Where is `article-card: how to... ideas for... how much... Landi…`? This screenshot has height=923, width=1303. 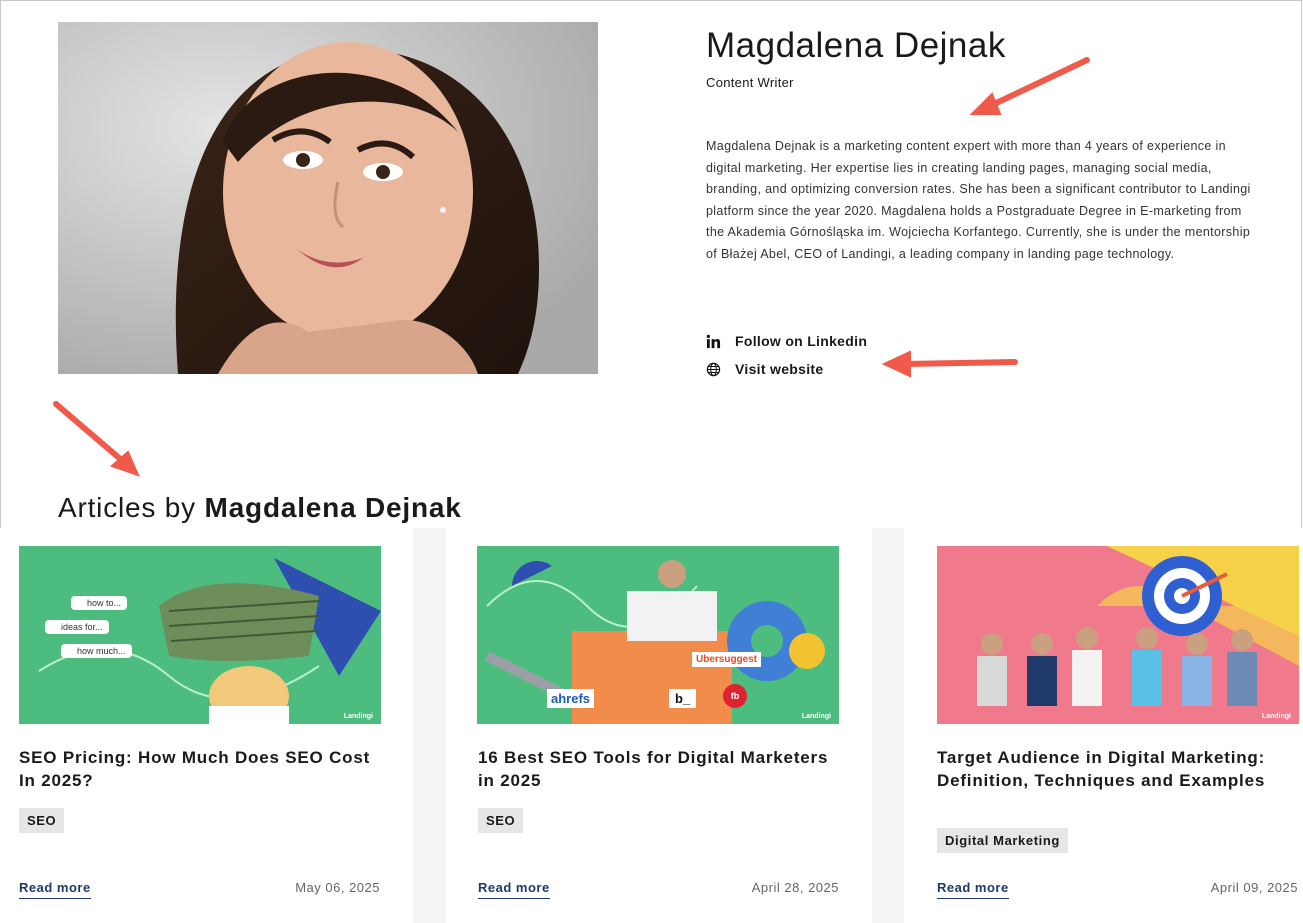 article-card: how to... ideas for... how much... Landi… is located at coordinates (206, 725).